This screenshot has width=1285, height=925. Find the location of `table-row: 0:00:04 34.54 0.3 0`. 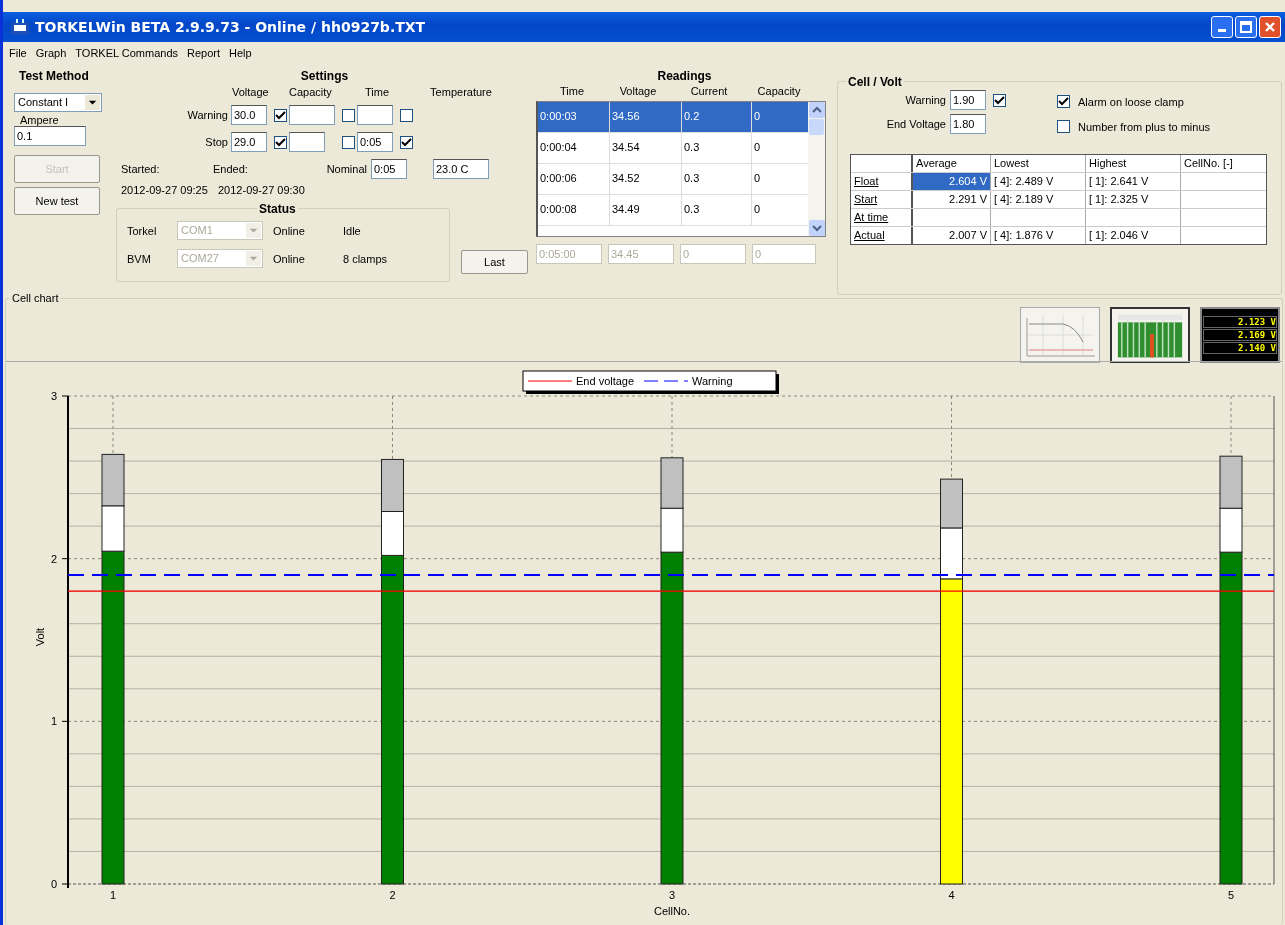

table-row: 0:00:04 34.54 0.3 0 is located at coordinates (673, 148).